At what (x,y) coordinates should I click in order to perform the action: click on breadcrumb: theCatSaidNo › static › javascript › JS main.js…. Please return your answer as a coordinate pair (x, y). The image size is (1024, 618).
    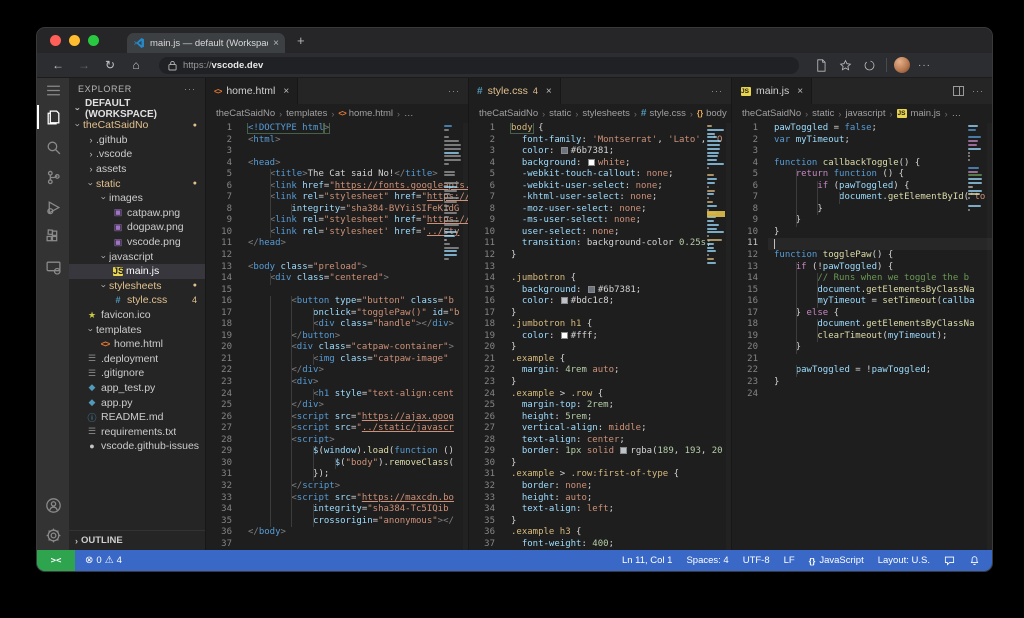
    Looking at the image, I should click on (862, 113).